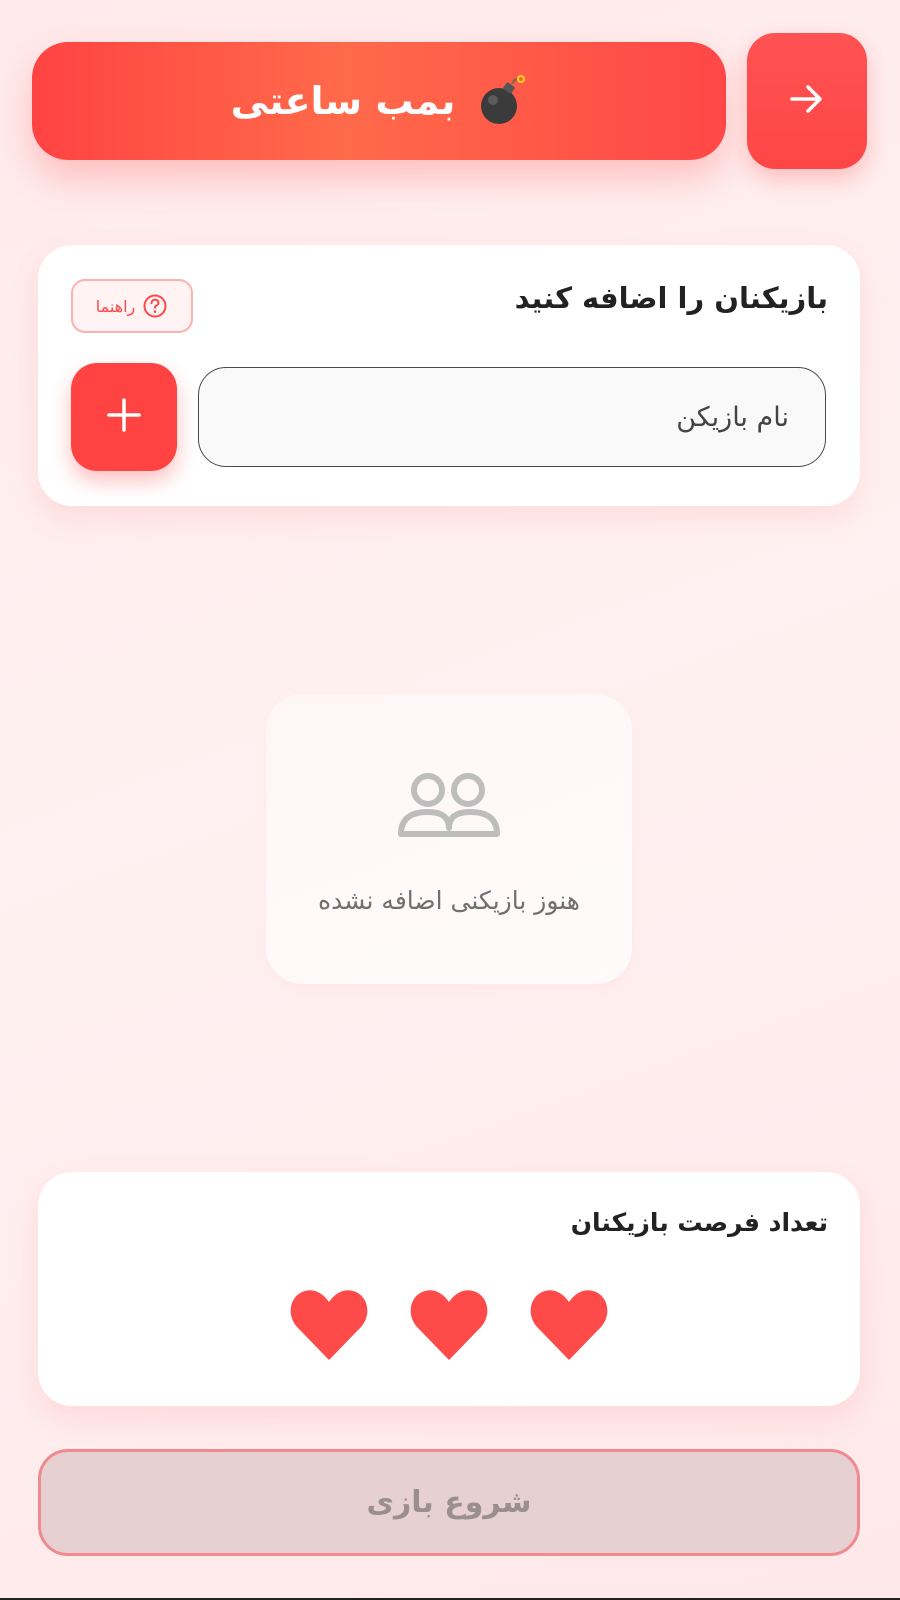  I want to click on question-circle-icon, so click(155, 306).